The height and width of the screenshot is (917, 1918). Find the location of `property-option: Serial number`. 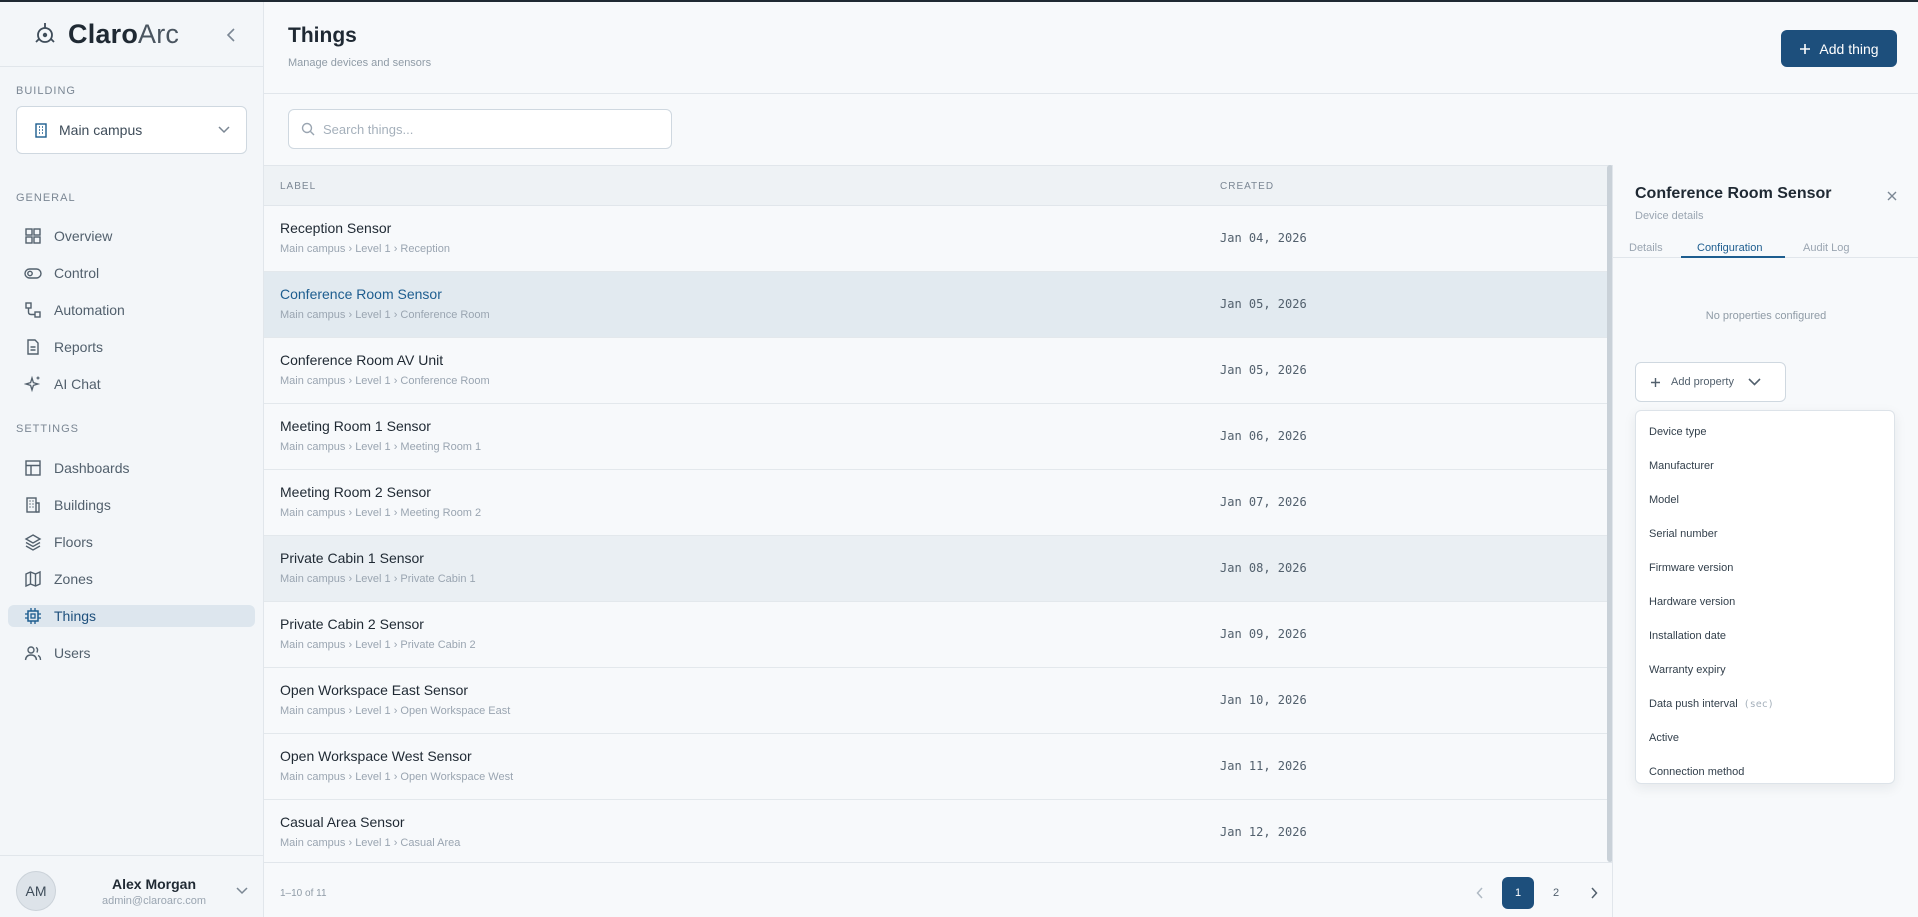

property-option: Serial number is located at coordinates (1765, 534).